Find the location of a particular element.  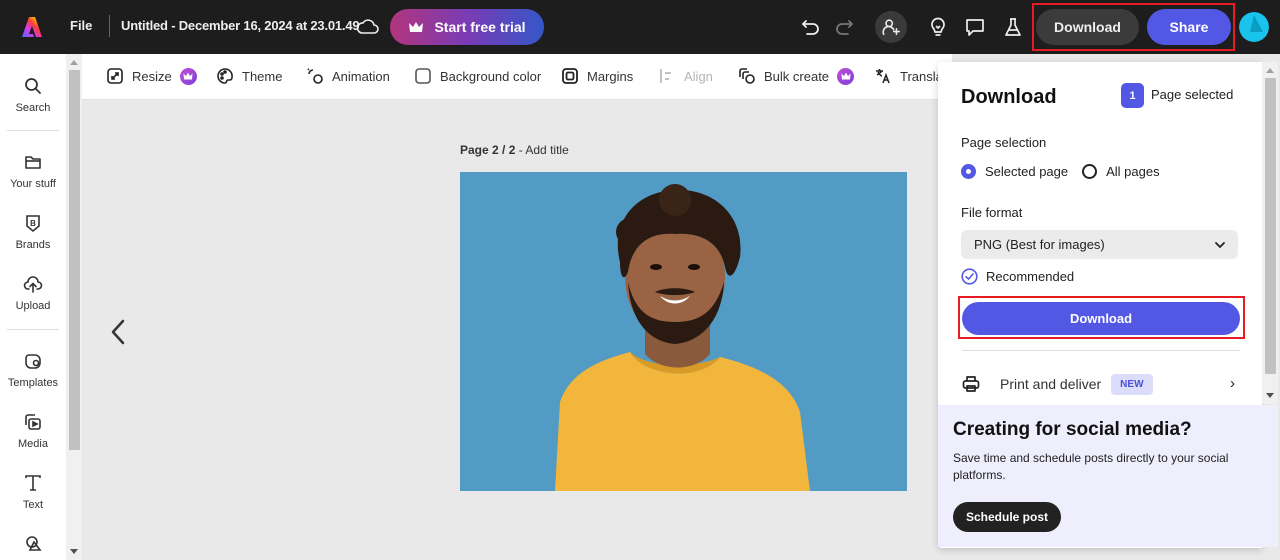

crown-icon is located at coordinates (416, 27).